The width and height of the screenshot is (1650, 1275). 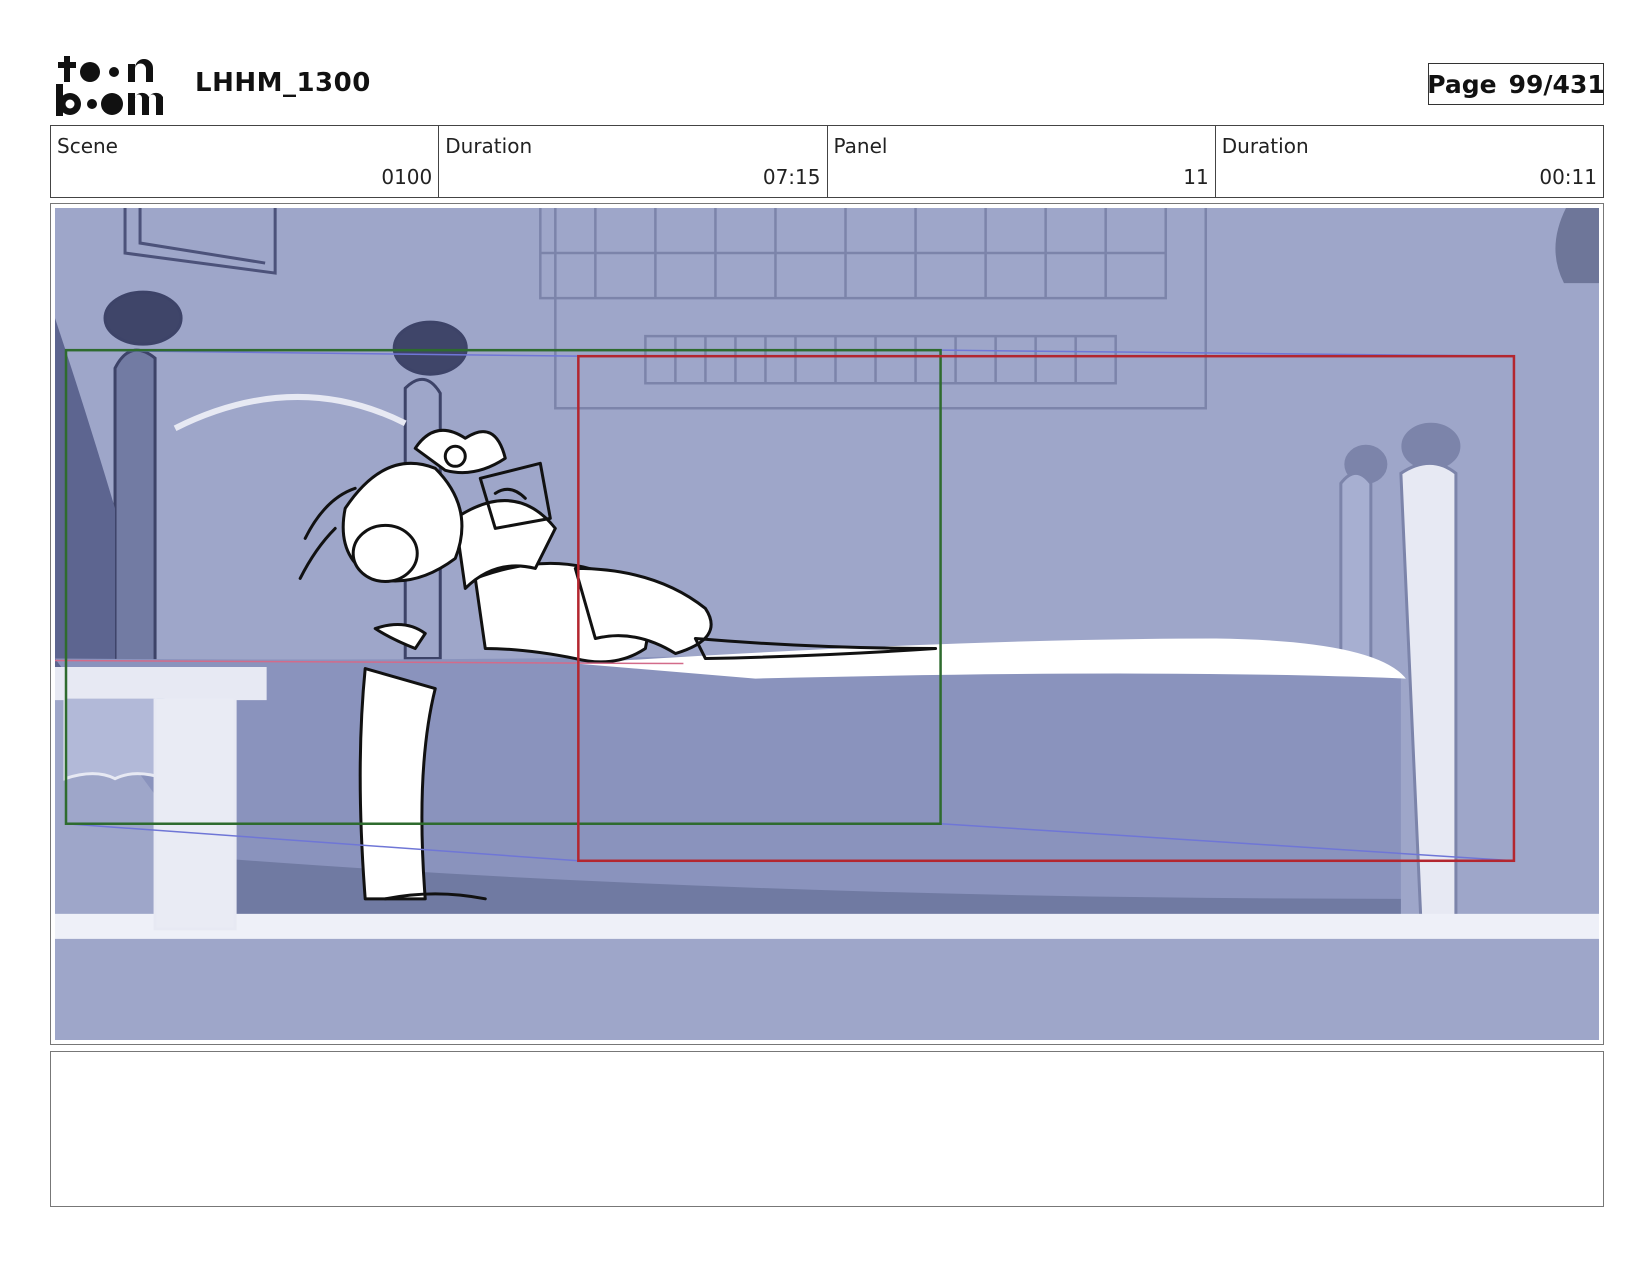 I want to click on scene-value: 0100, so click(x=407, y=177).